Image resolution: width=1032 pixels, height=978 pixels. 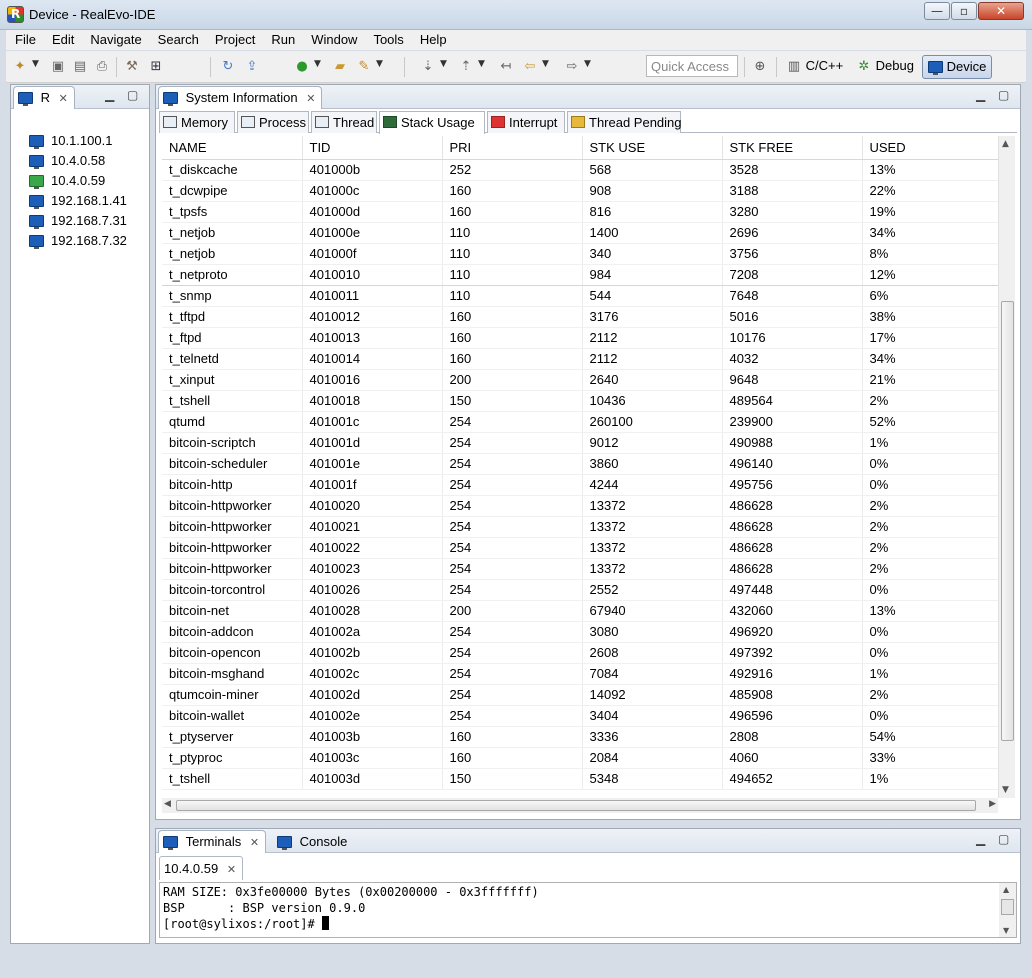 I want to click on column-header-pri: PRI, so click(x=512, y=148).